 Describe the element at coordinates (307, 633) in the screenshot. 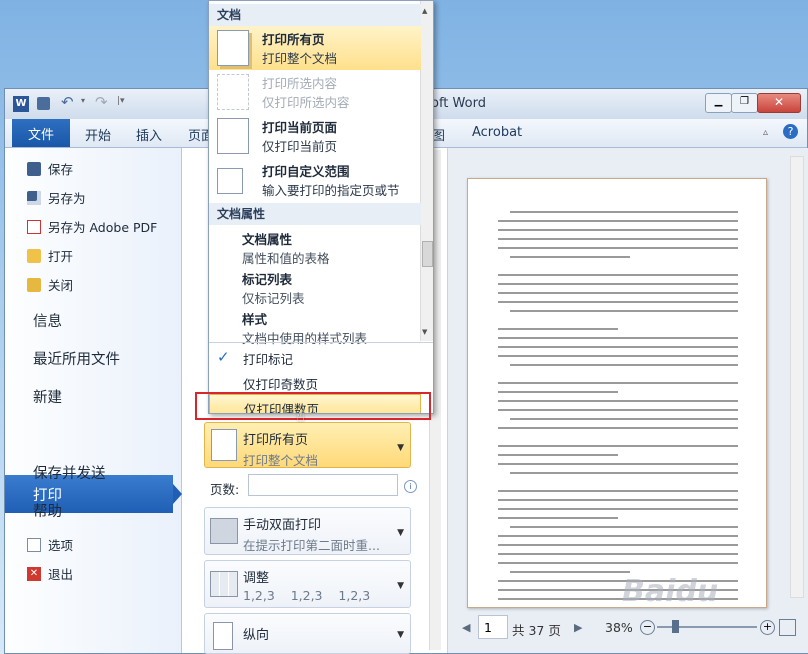

I see `orientation-button: 纵向 ▼` at that location.